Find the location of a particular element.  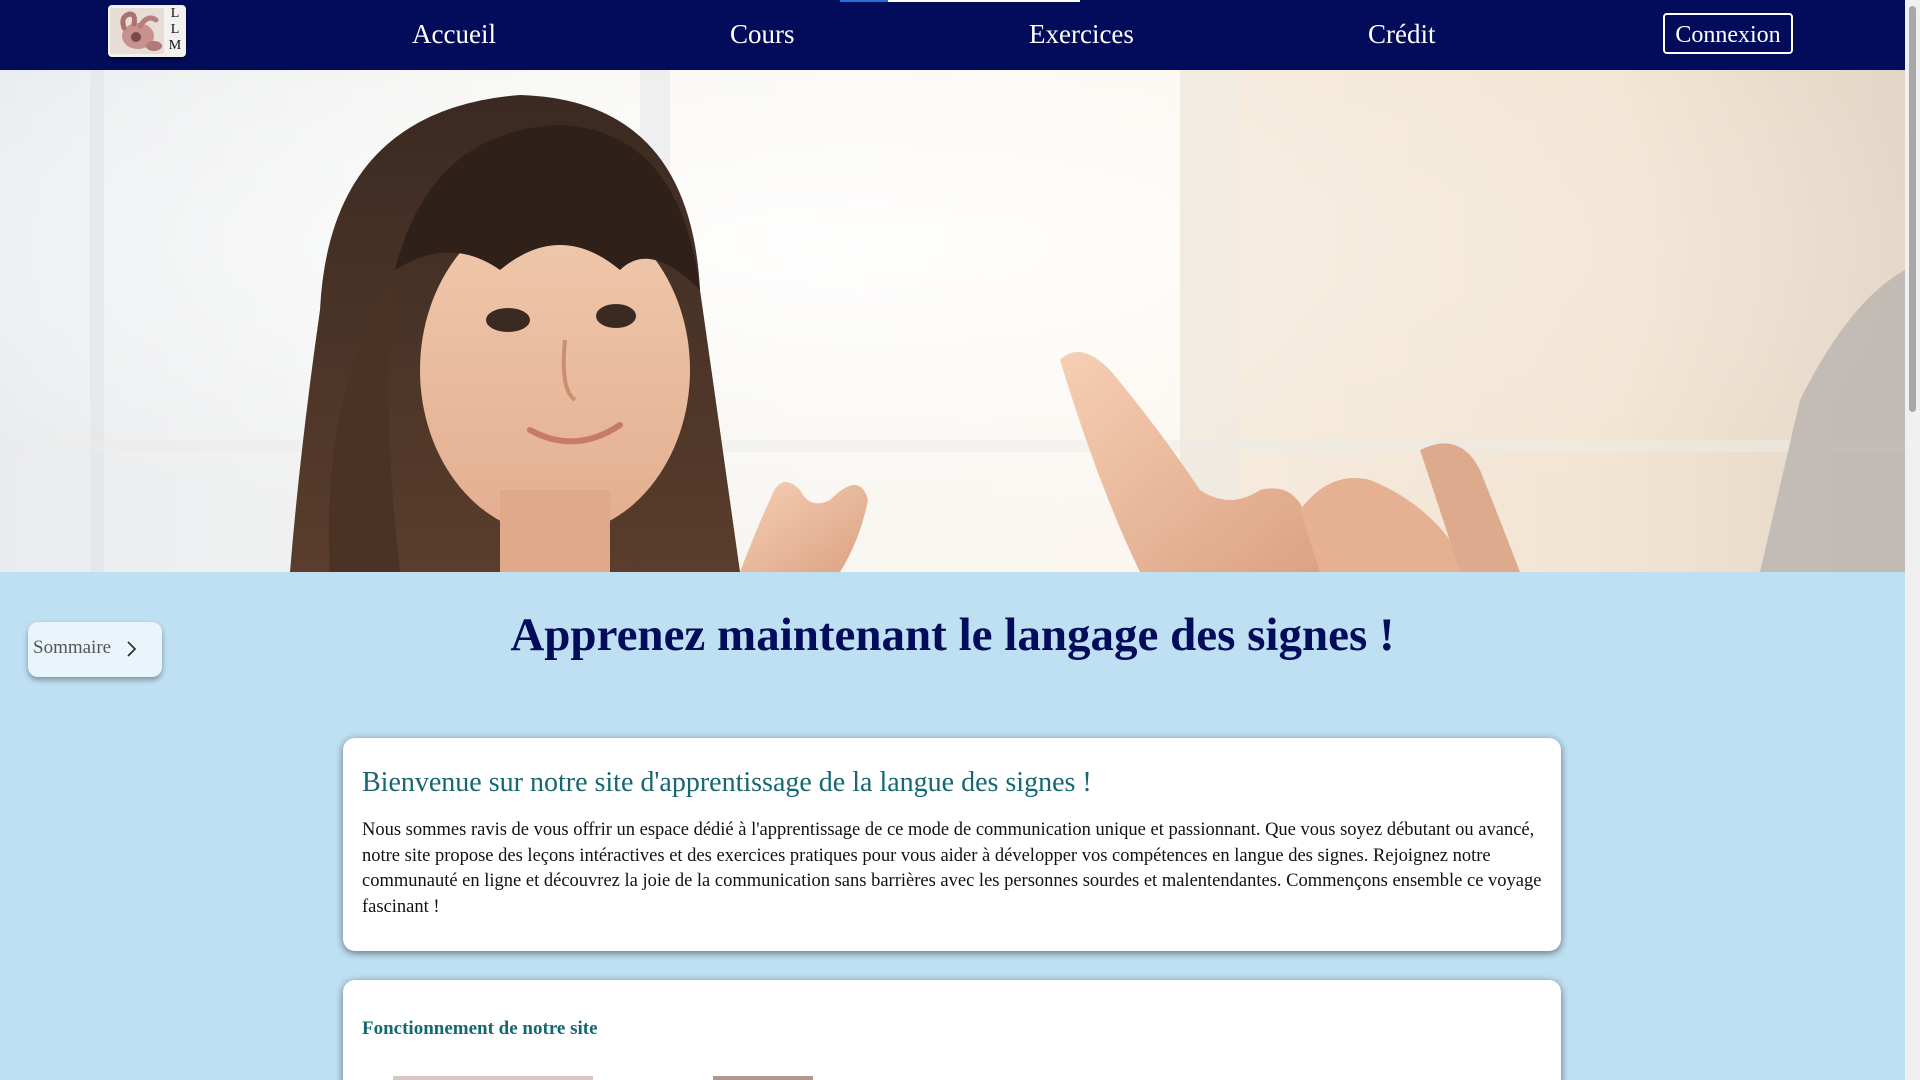

nav-link-exercices: Exercices is located at coordinates (1081, 34).